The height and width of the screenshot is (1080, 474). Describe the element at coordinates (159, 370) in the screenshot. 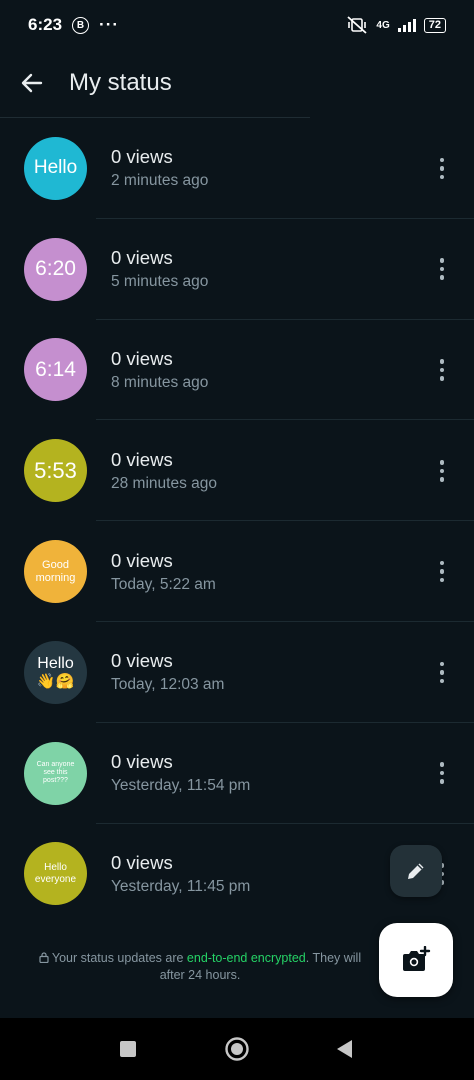

I see `status-meta: 0 views 8 minutes ago` at that location.